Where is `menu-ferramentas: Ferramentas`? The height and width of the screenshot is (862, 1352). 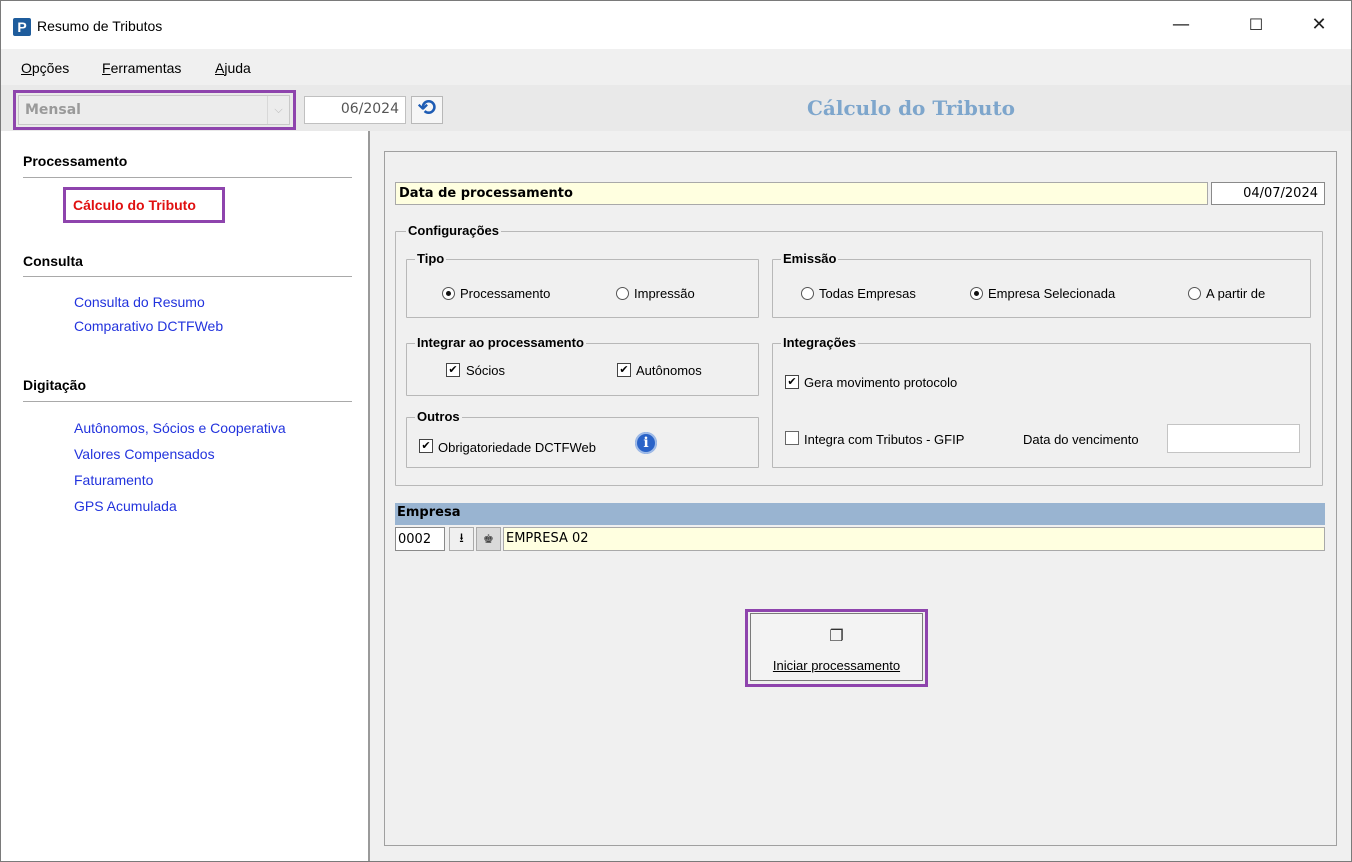
menu-ferramentas: Ferramentas is located at coordinates (141, 68).